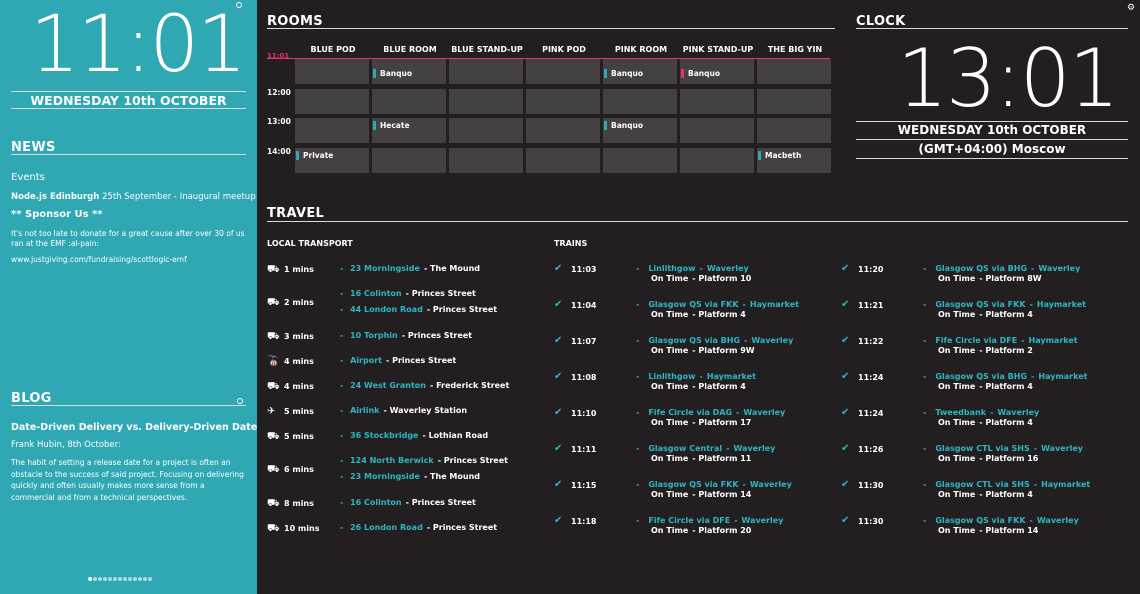 Image resolution: width=1140 pixels, height=594 pixels. What do you see at coordinates (1006, 484) in the screenshot?
I see `train-route: - Glasgow CTL via SHS - Haymarket` at bounding box center [1006, 484].